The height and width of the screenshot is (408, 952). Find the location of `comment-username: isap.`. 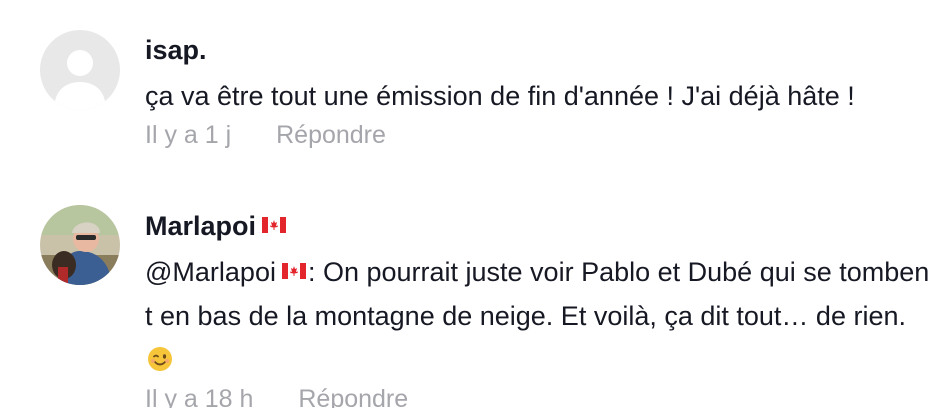

comment-username: isap. is located at coordinates (538, 50).